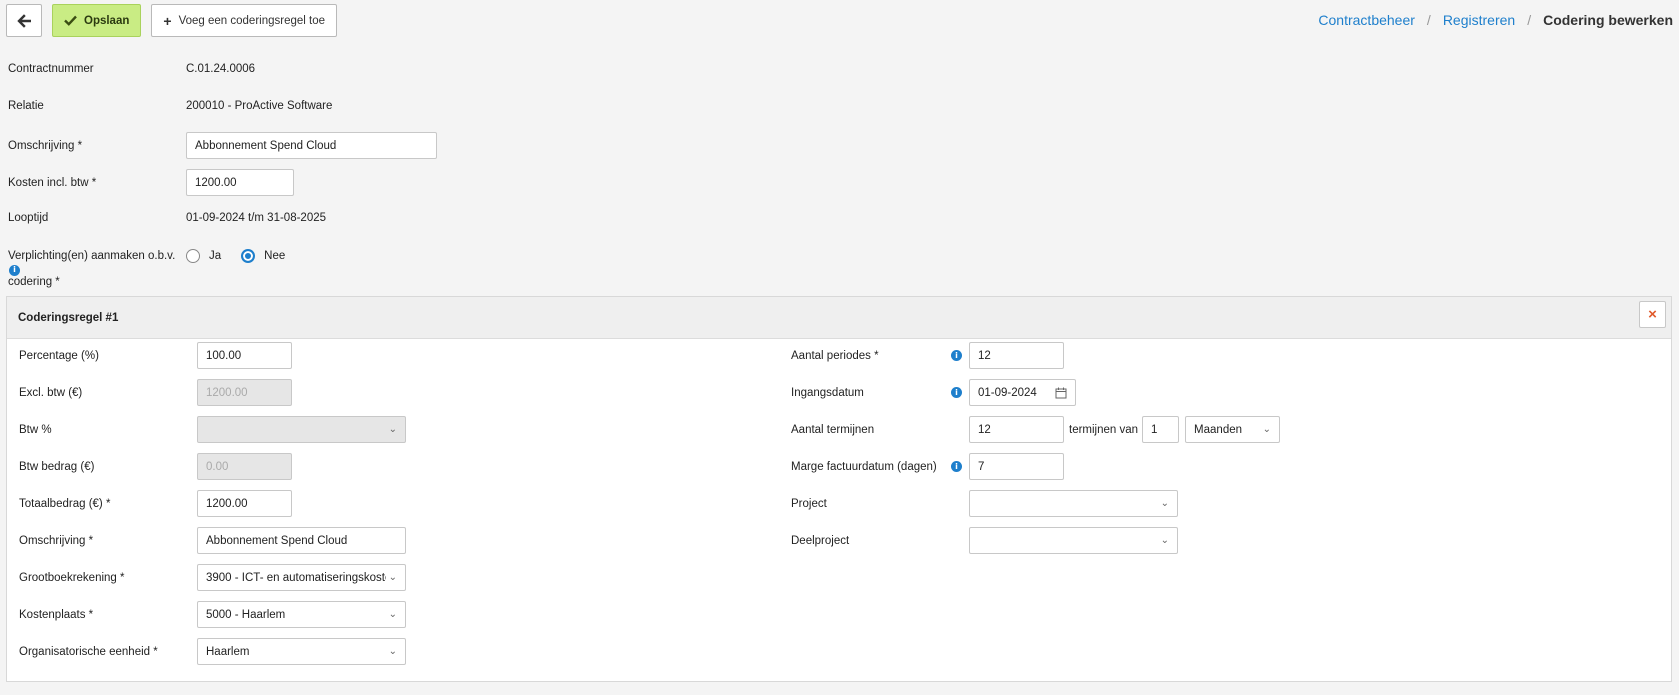  I want to click on marge-factuurdatum-label: Marge factuurdatum (dagen), so click(864, 466).